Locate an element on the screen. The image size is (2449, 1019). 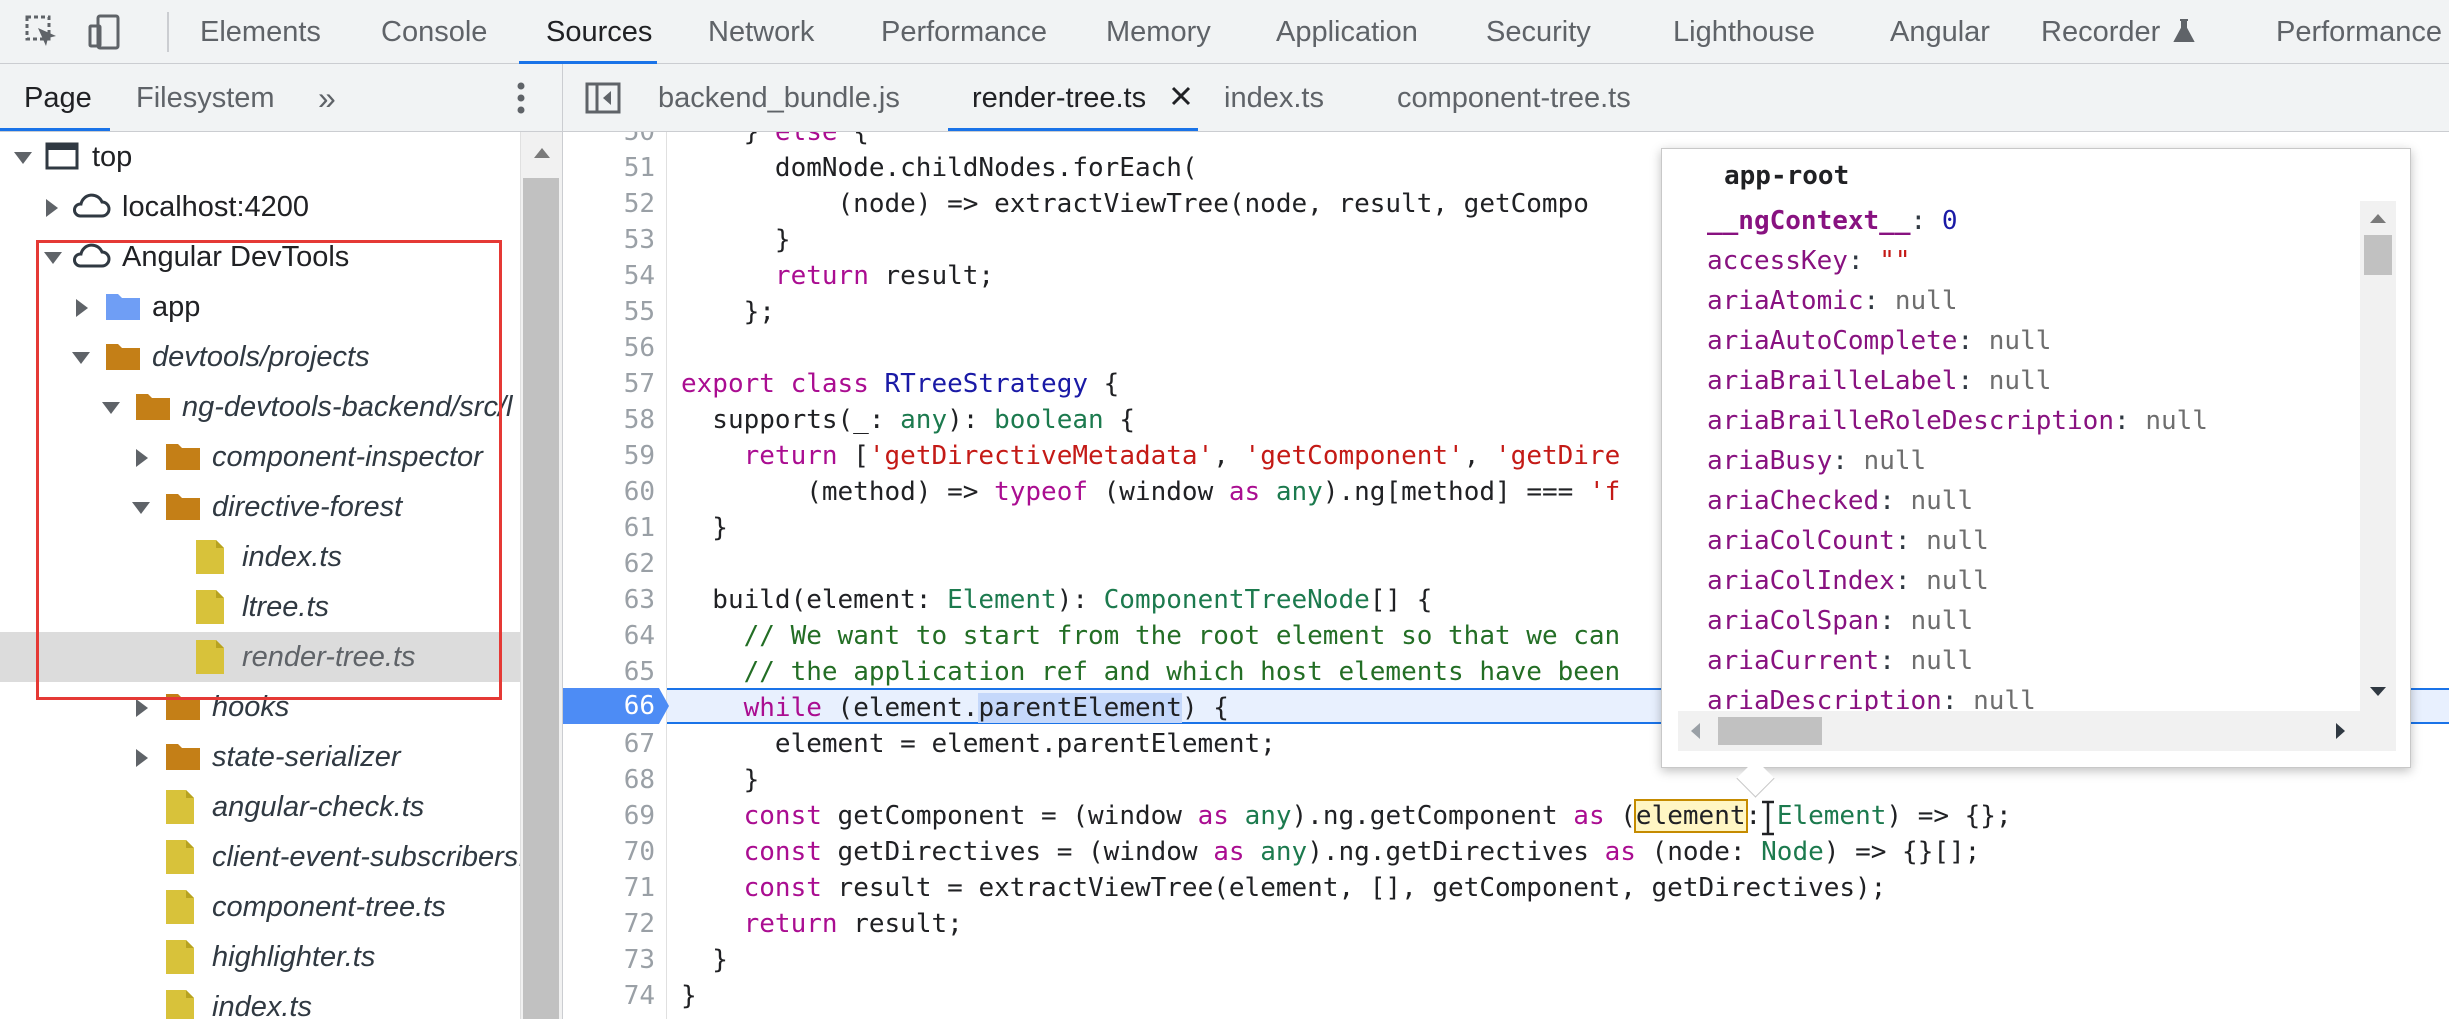
line-number: 57 is located at coordinates (639, 384).